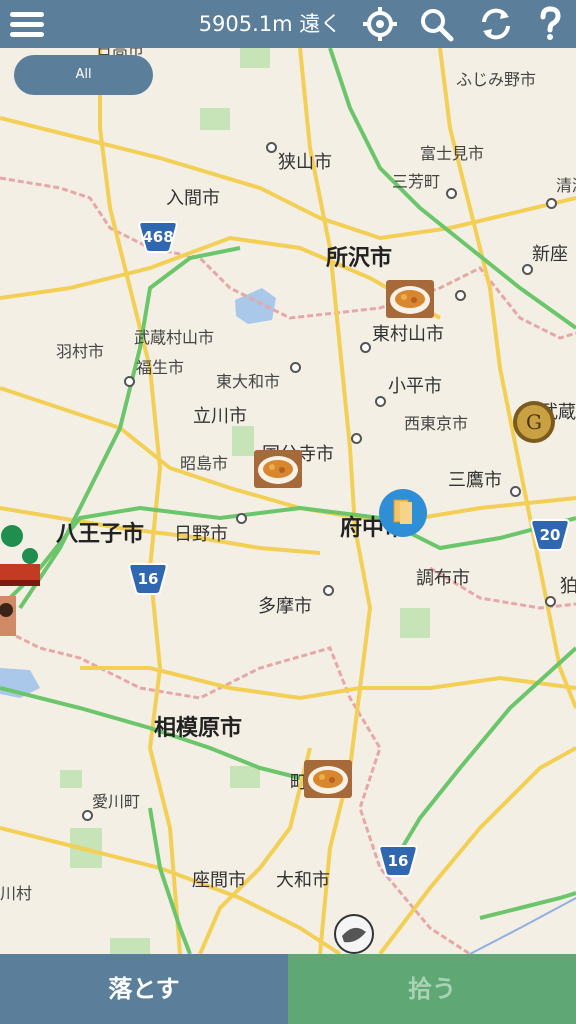 The height and width of the screenshot is (1024, 576). What do you see at coordinates (248, 381) in the screenshot?
I see `place-label: 東大和市` at bounding box center [248, 381].